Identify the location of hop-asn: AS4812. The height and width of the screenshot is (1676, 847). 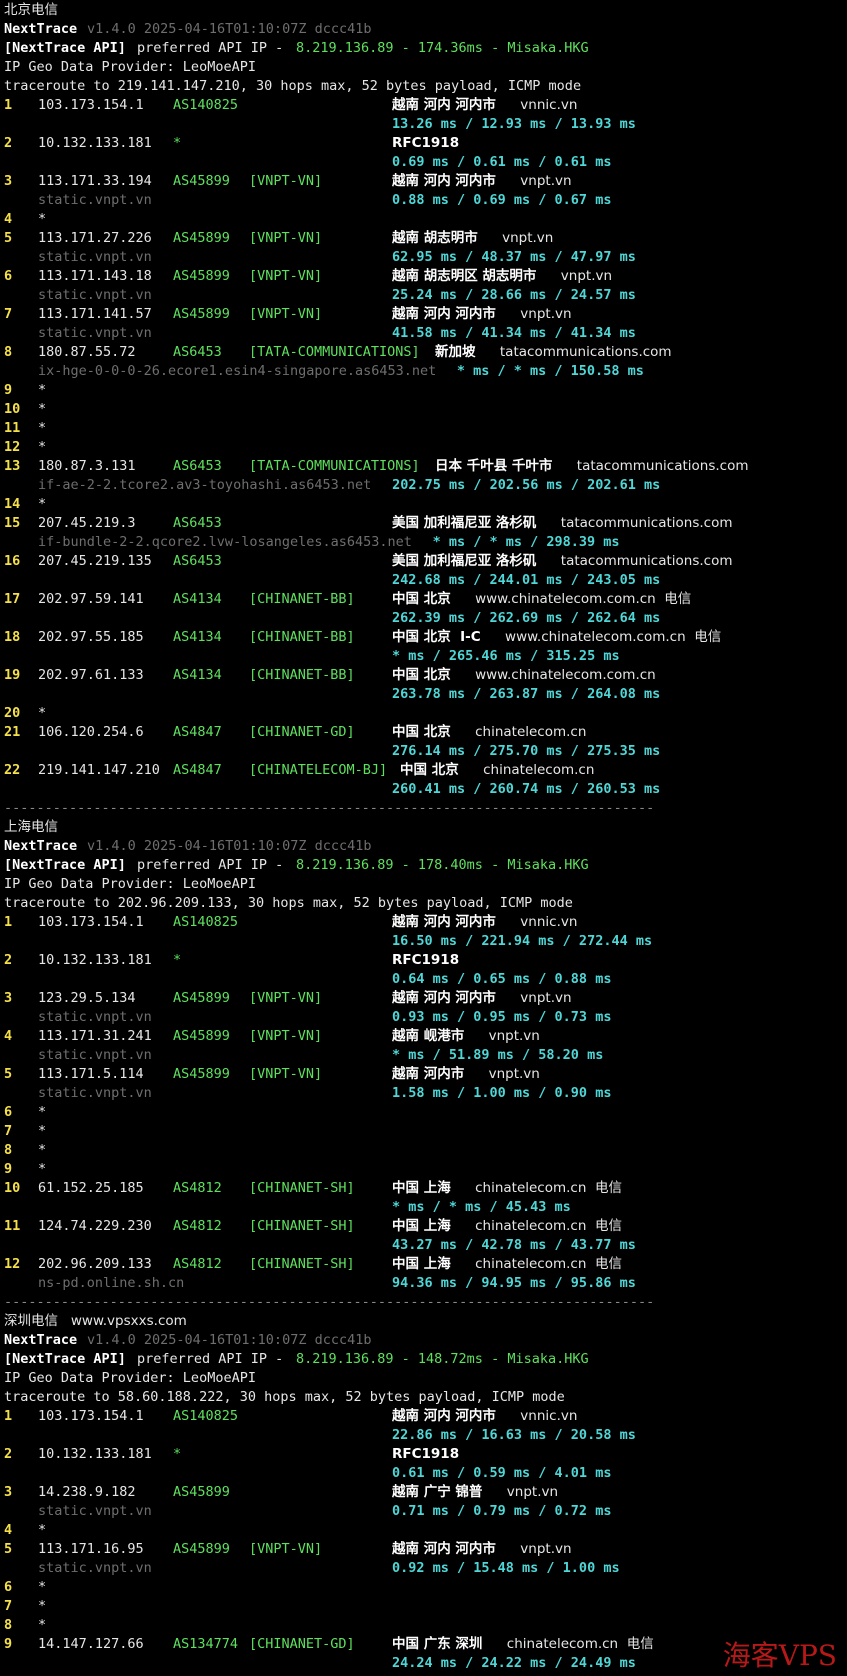
(197, 1264).